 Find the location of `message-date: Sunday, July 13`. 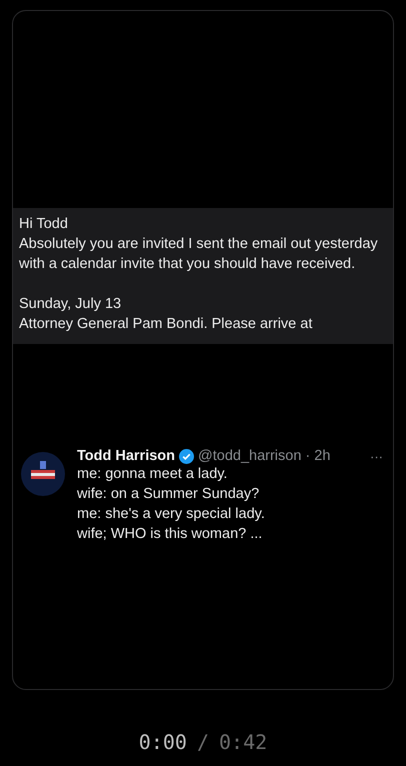

message-date: Sunday, July 13 is located at coordinates (70, 304).